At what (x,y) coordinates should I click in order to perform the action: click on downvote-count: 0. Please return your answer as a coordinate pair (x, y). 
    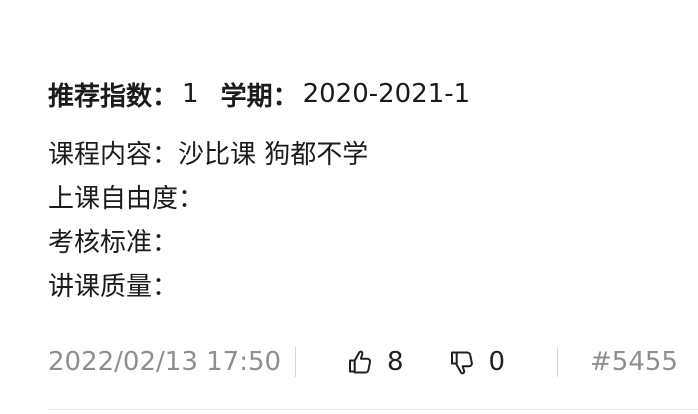
    Looking at the image, I should click on (497, 362).